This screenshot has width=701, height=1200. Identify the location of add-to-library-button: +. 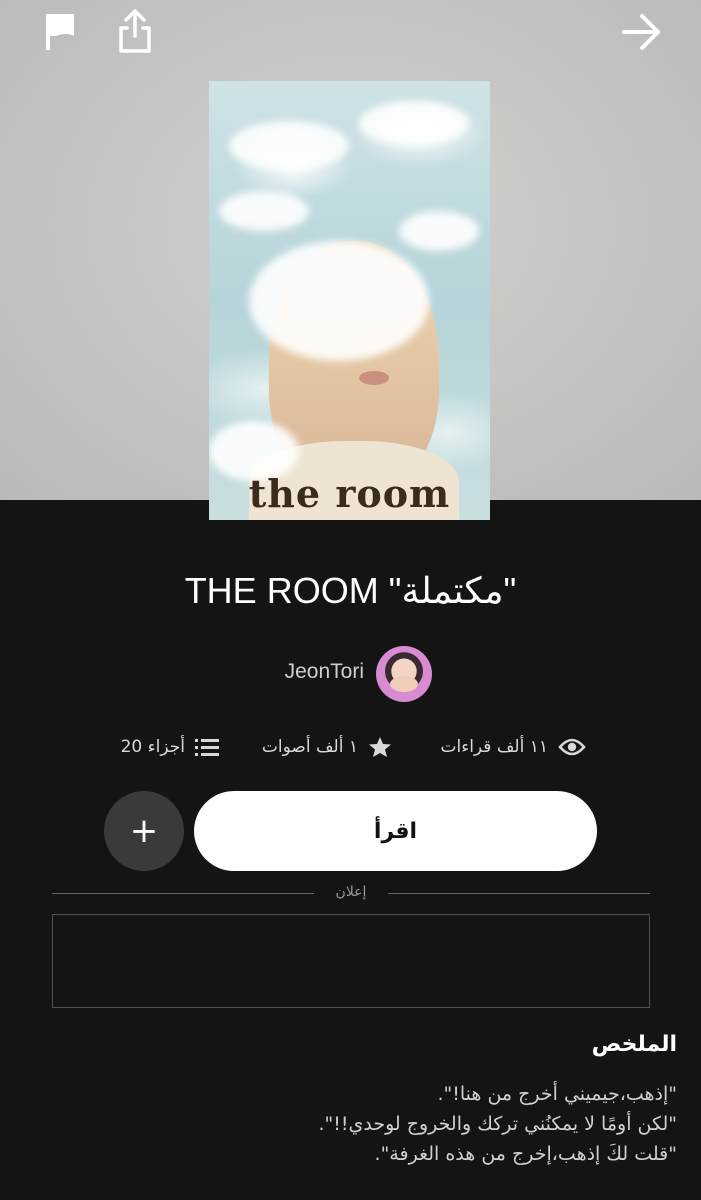
(144, 831).